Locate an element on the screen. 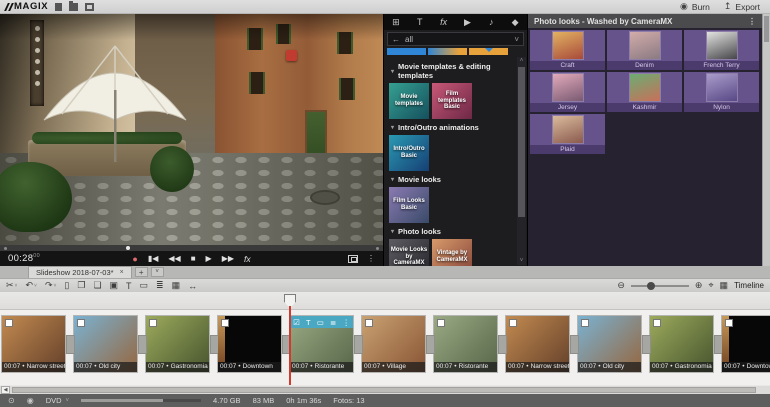 The width and height of the screenshot is (770, 407). fast-forward-button: ▶▶ is located at coordinates (228, 258).